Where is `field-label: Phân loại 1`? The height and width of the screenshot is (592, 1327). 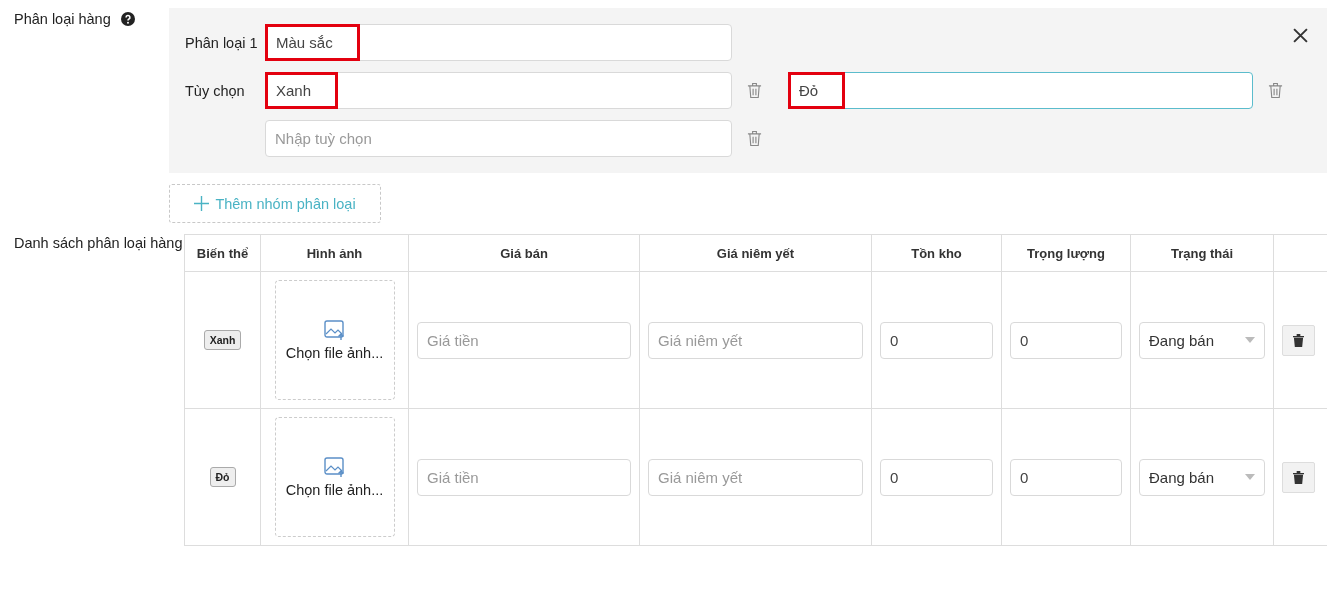
field-label: Phân loại 1 is located at coordinates (222, 42).